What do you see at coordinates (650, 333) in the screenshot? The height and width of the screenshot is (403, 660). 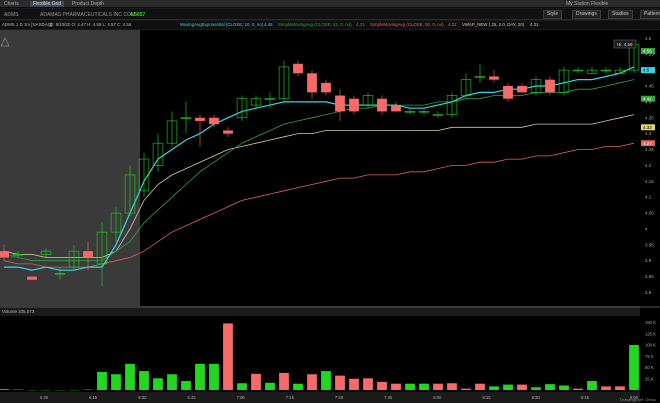 I see `volume-tick-label: 125 K` at bounding box center [650, 333].